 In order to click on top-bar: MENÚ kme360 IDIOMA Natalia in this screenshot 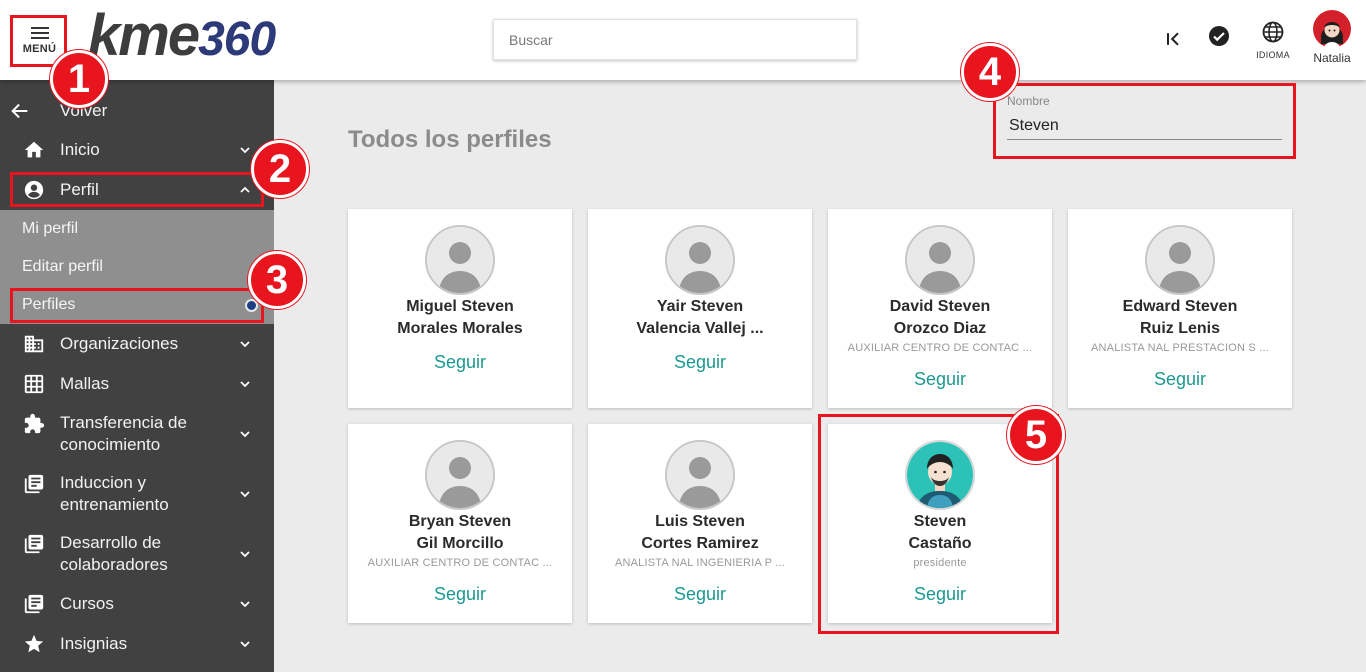, I will do `click(683, 40)`.